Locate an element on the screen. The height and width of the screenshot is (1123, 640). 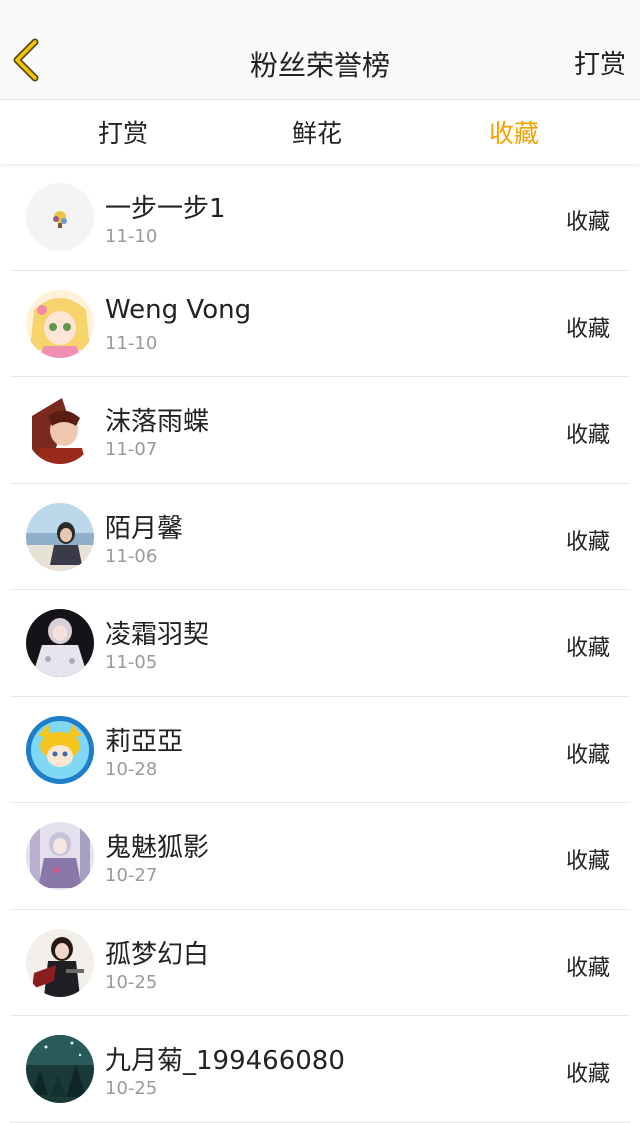
date-label: 11-05 is located at coordinates (131, 662).